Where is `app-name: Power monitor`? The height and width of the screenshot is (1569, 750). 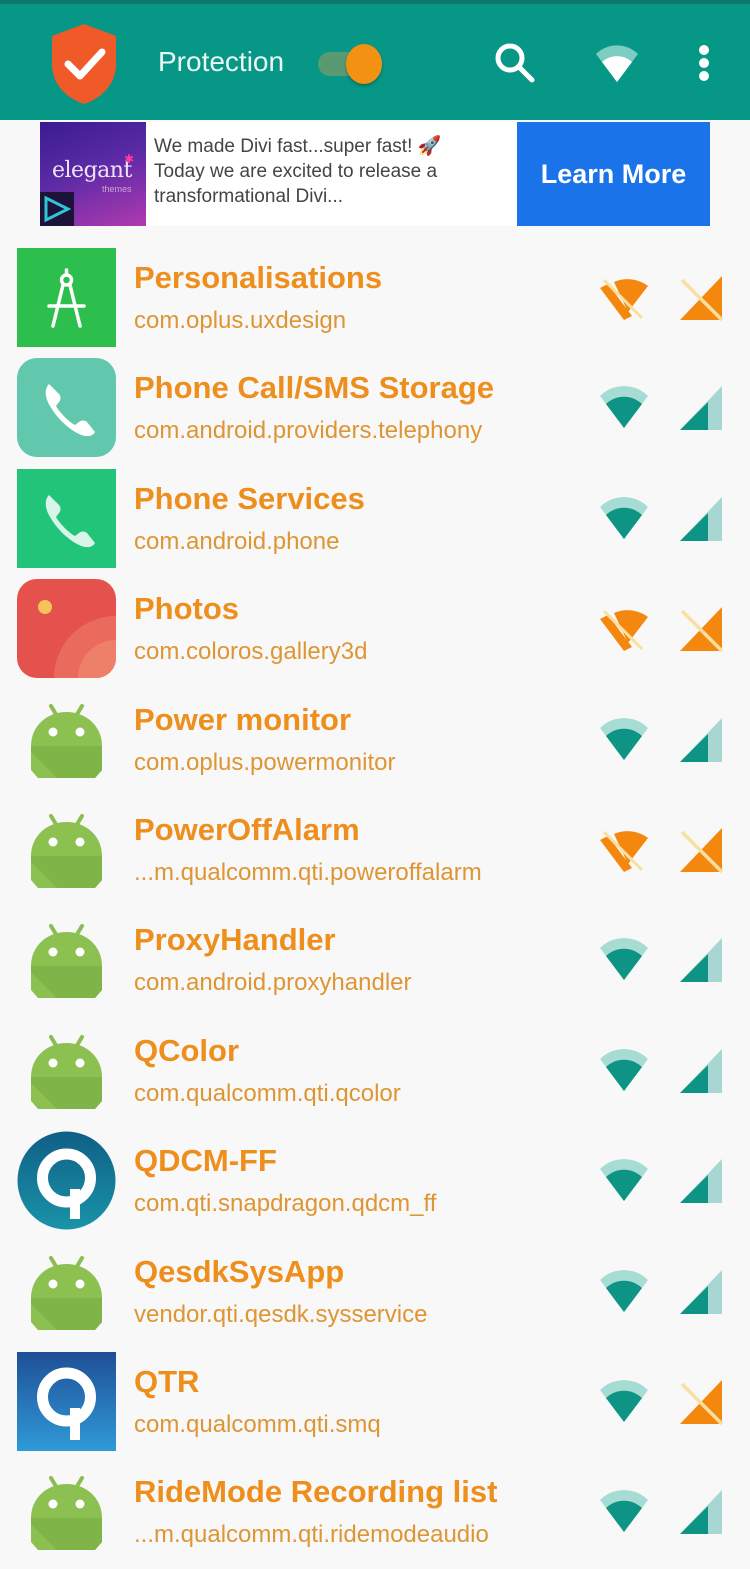
app-name: Power monitor is located at coordinates (243, 719).